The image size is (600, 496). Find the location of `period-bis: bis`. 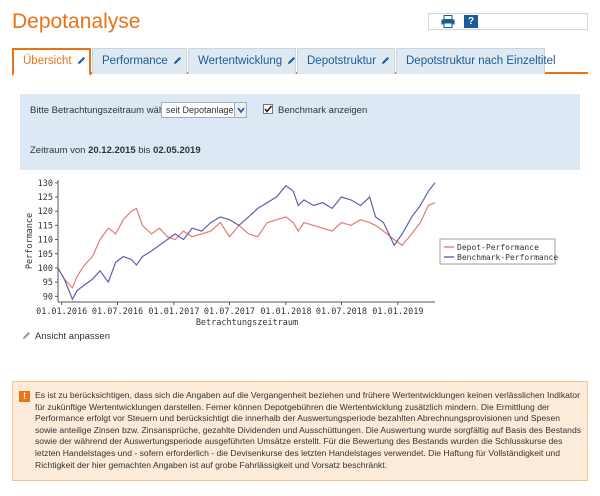

period-bis: bis is located at coordinates (144, 150).